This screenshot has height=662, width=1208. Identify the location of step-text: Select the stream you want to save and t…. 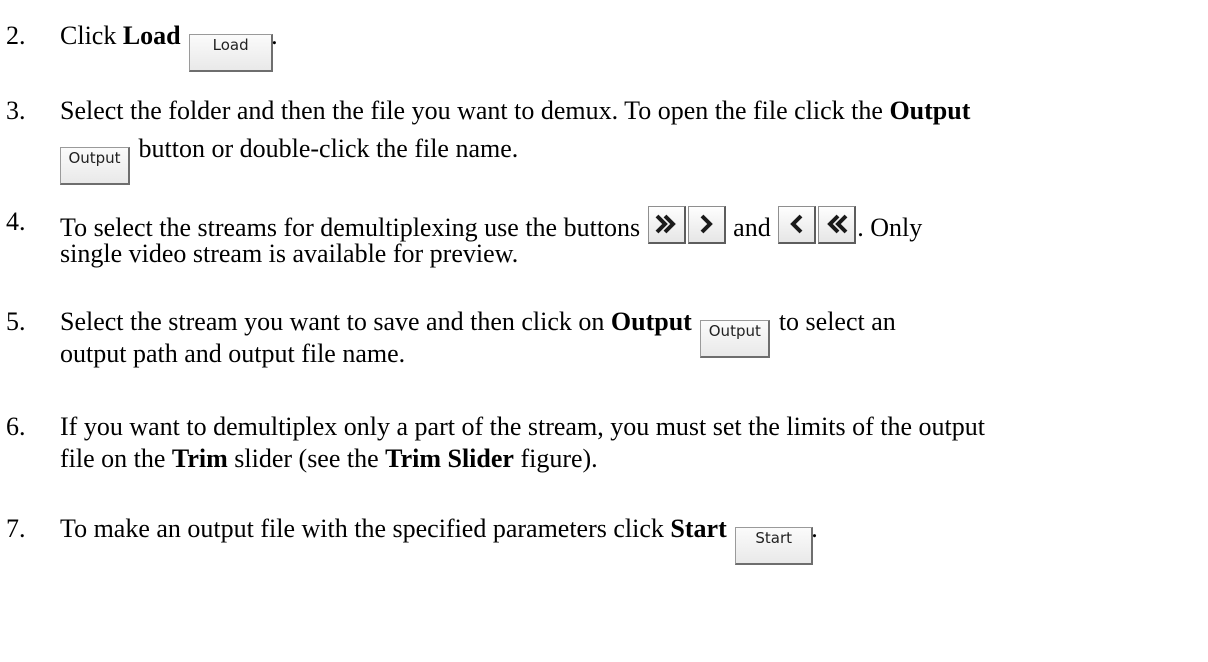
(335, 321).